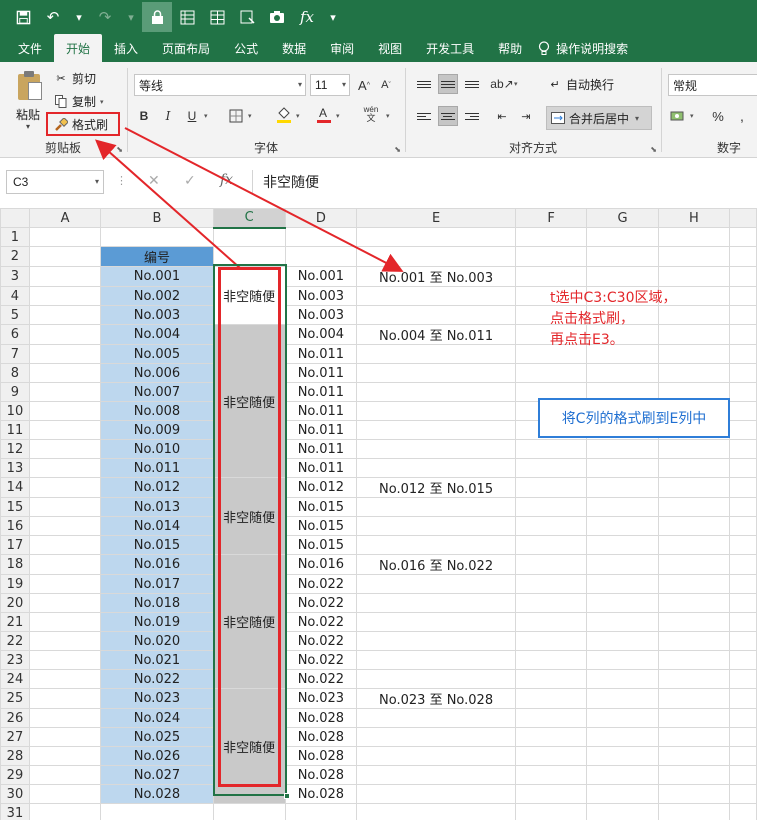 The width and height of the screenshot is (757, 820). I want to click on cell-E26, so click(436, 718).